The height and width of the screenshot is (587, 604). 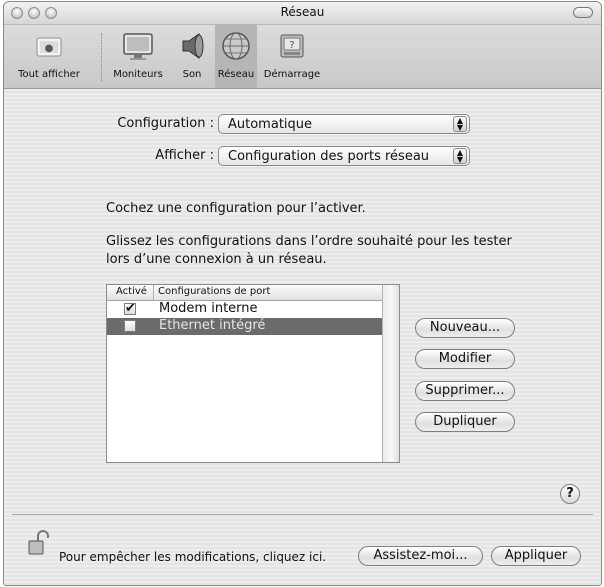 What do you see at coordinates (344, 124) in the screenshot?
I see `configuration-popup: Automatique ▲ ▼` at bounding box center [344, 124].